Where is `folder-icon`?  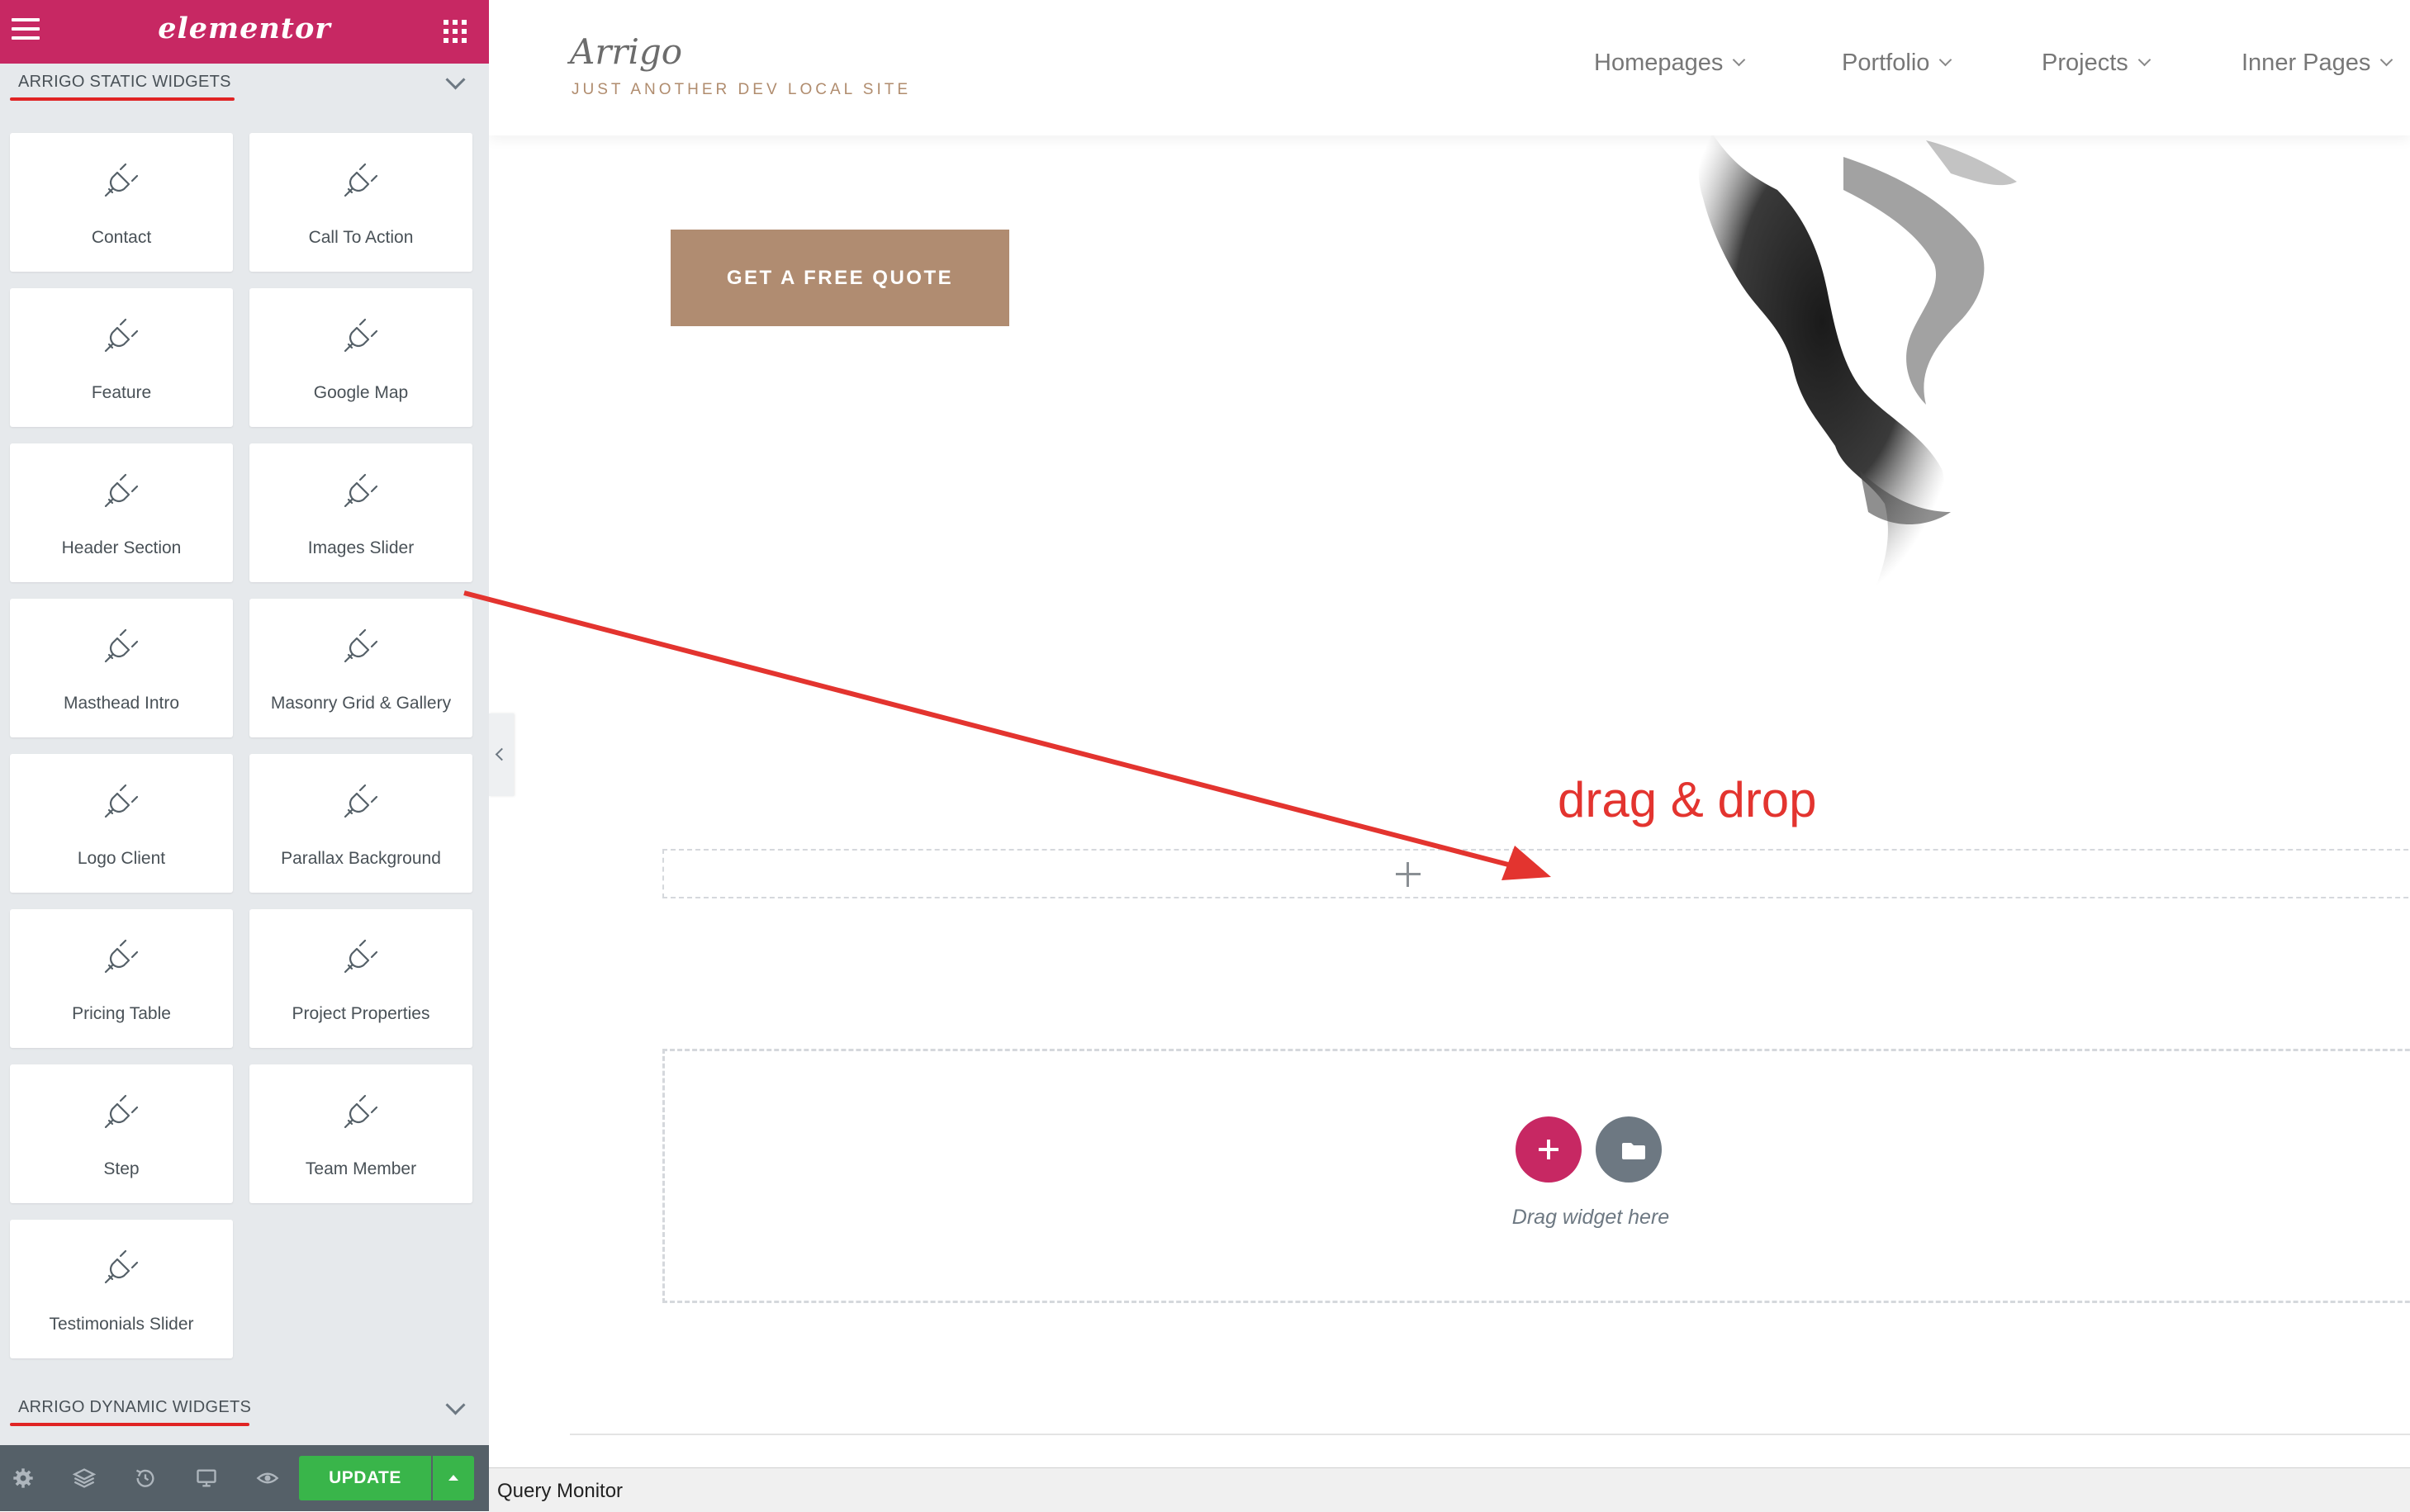 folder-icon is located at coordinates (1633, 1151).